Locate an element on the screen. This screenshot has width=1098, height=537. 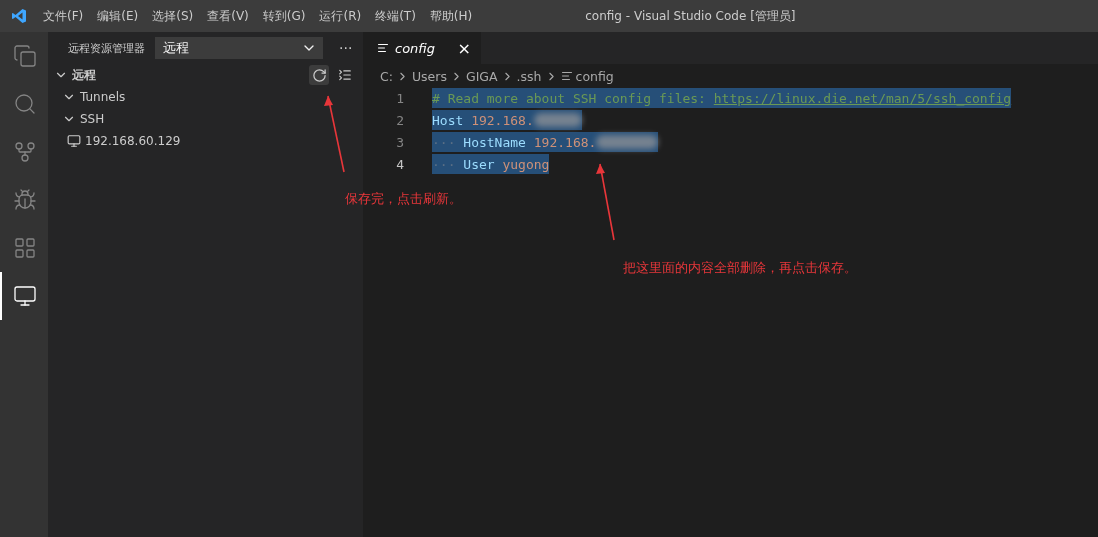
breadcrumb-item: .ssh is located at coordinates (529, 76).